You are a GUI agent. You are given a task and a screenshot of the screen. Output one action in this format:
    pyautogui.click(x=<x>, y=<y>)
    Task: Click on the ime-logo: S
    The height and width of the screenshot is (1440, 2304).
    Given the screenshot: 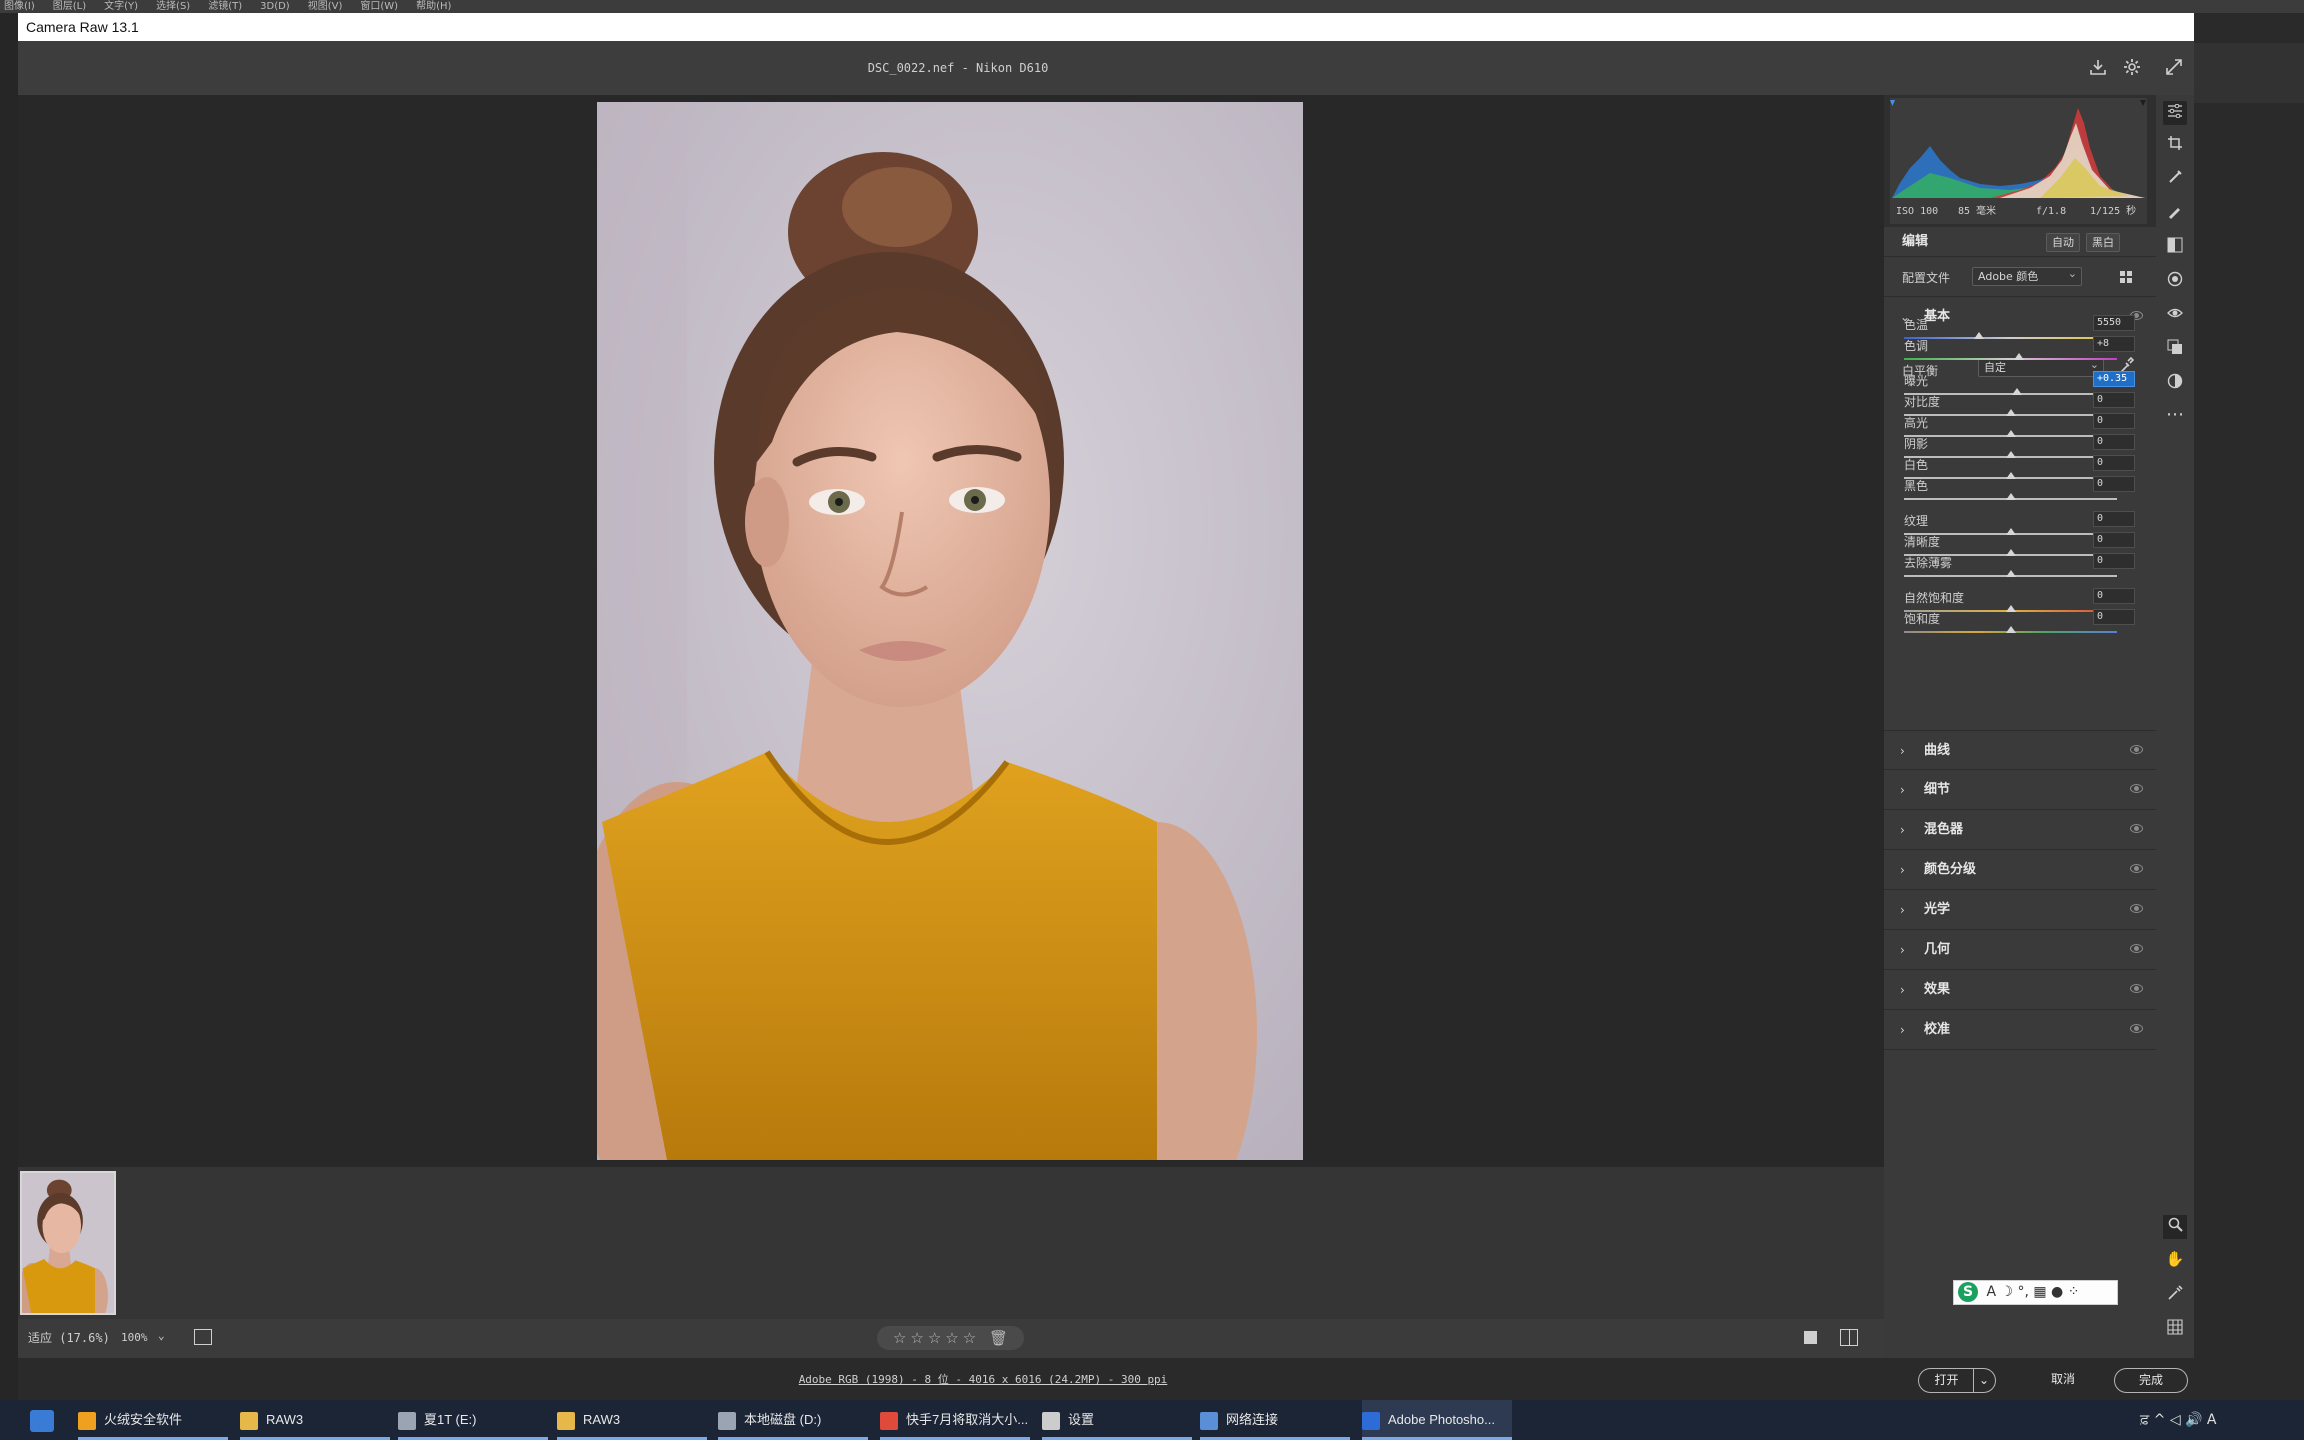 What is the action you would take?
    pyautogui.click(x=1968, y=1292)
    